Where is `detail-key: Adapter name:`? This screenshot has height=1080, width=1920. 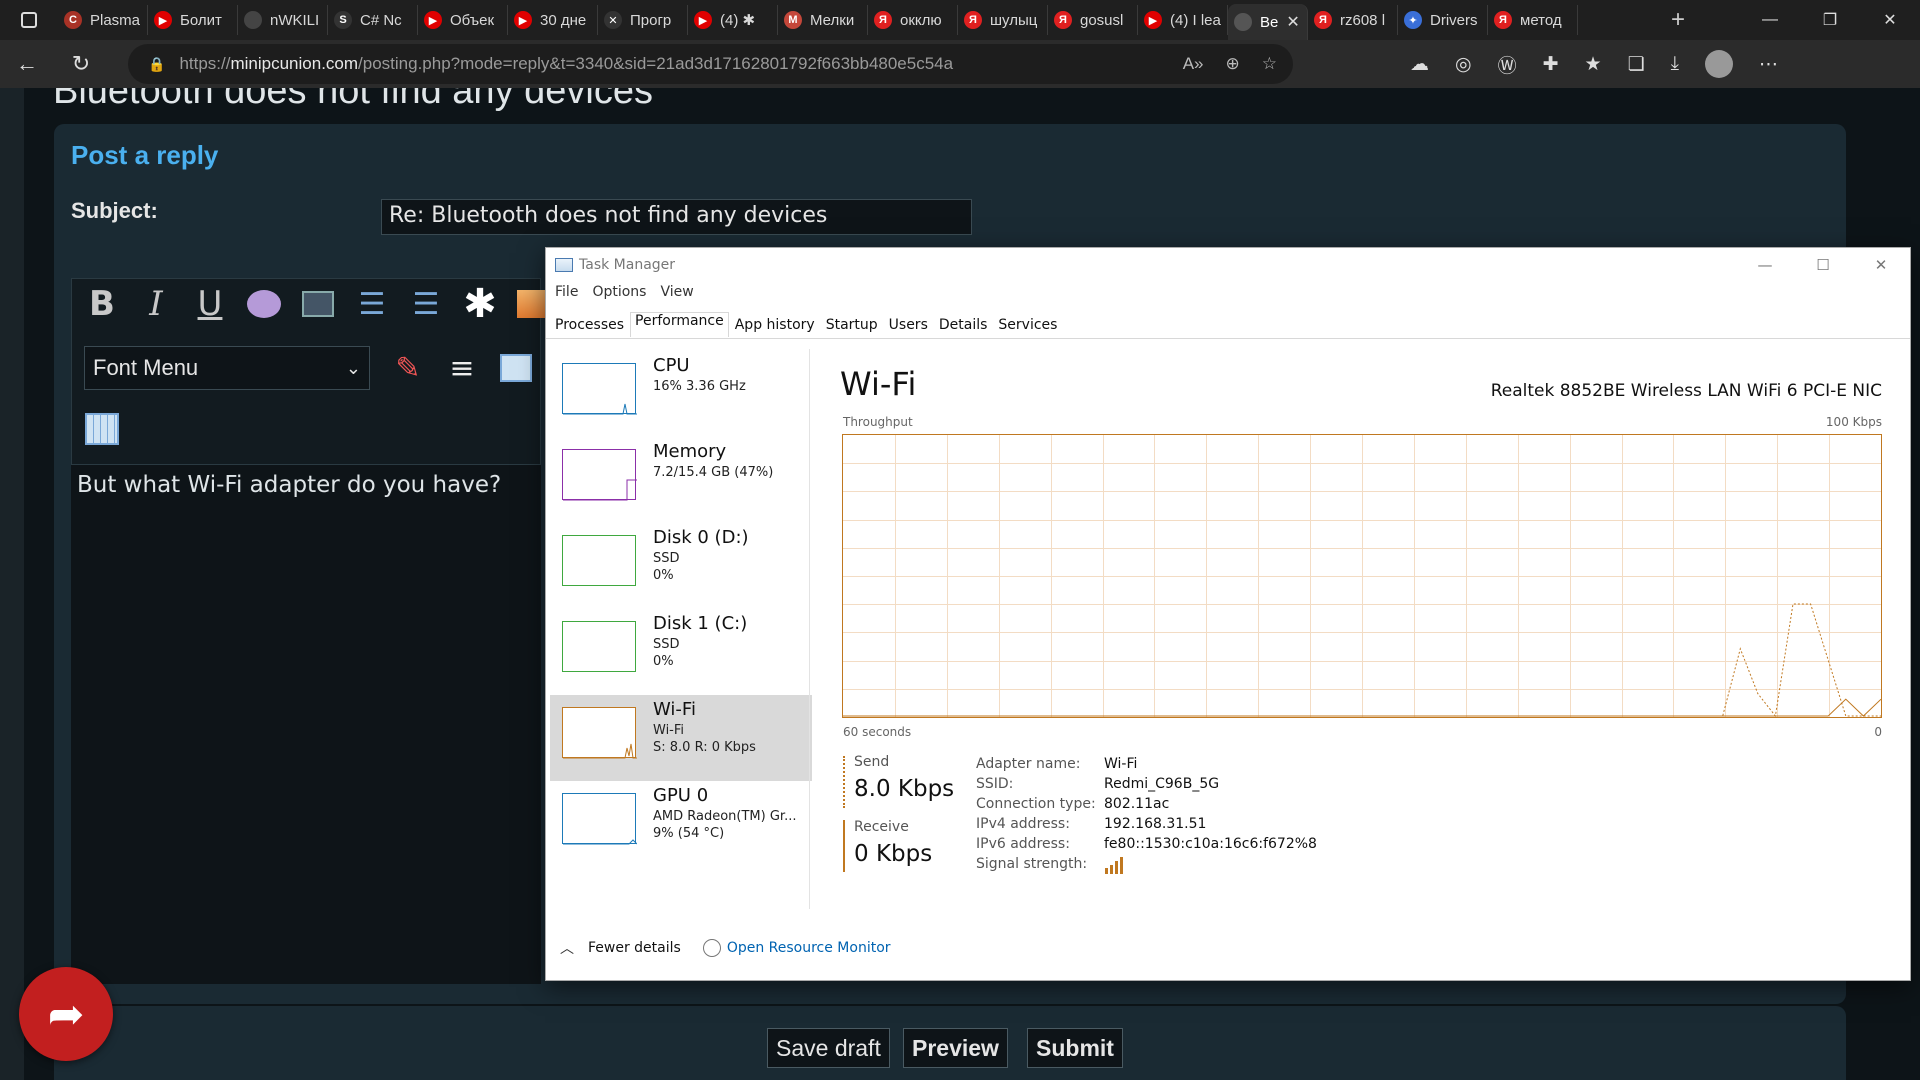
detail-key: Adapter name: is located at coordinates (1028, 764).